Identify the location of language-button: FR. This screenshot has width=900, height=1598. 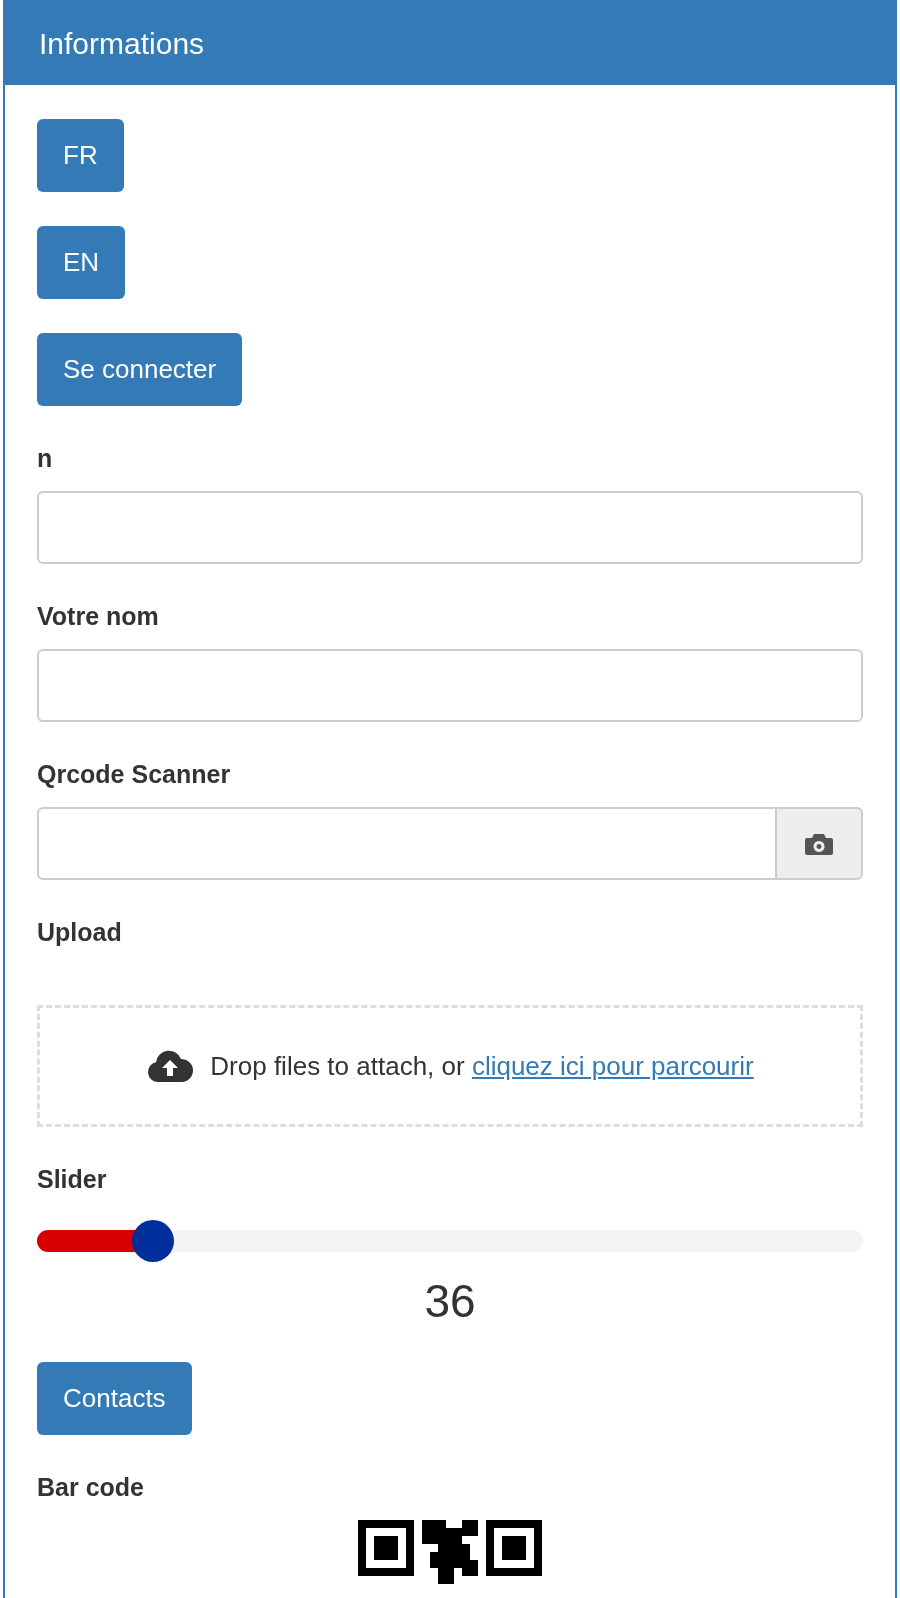
(80, 155).